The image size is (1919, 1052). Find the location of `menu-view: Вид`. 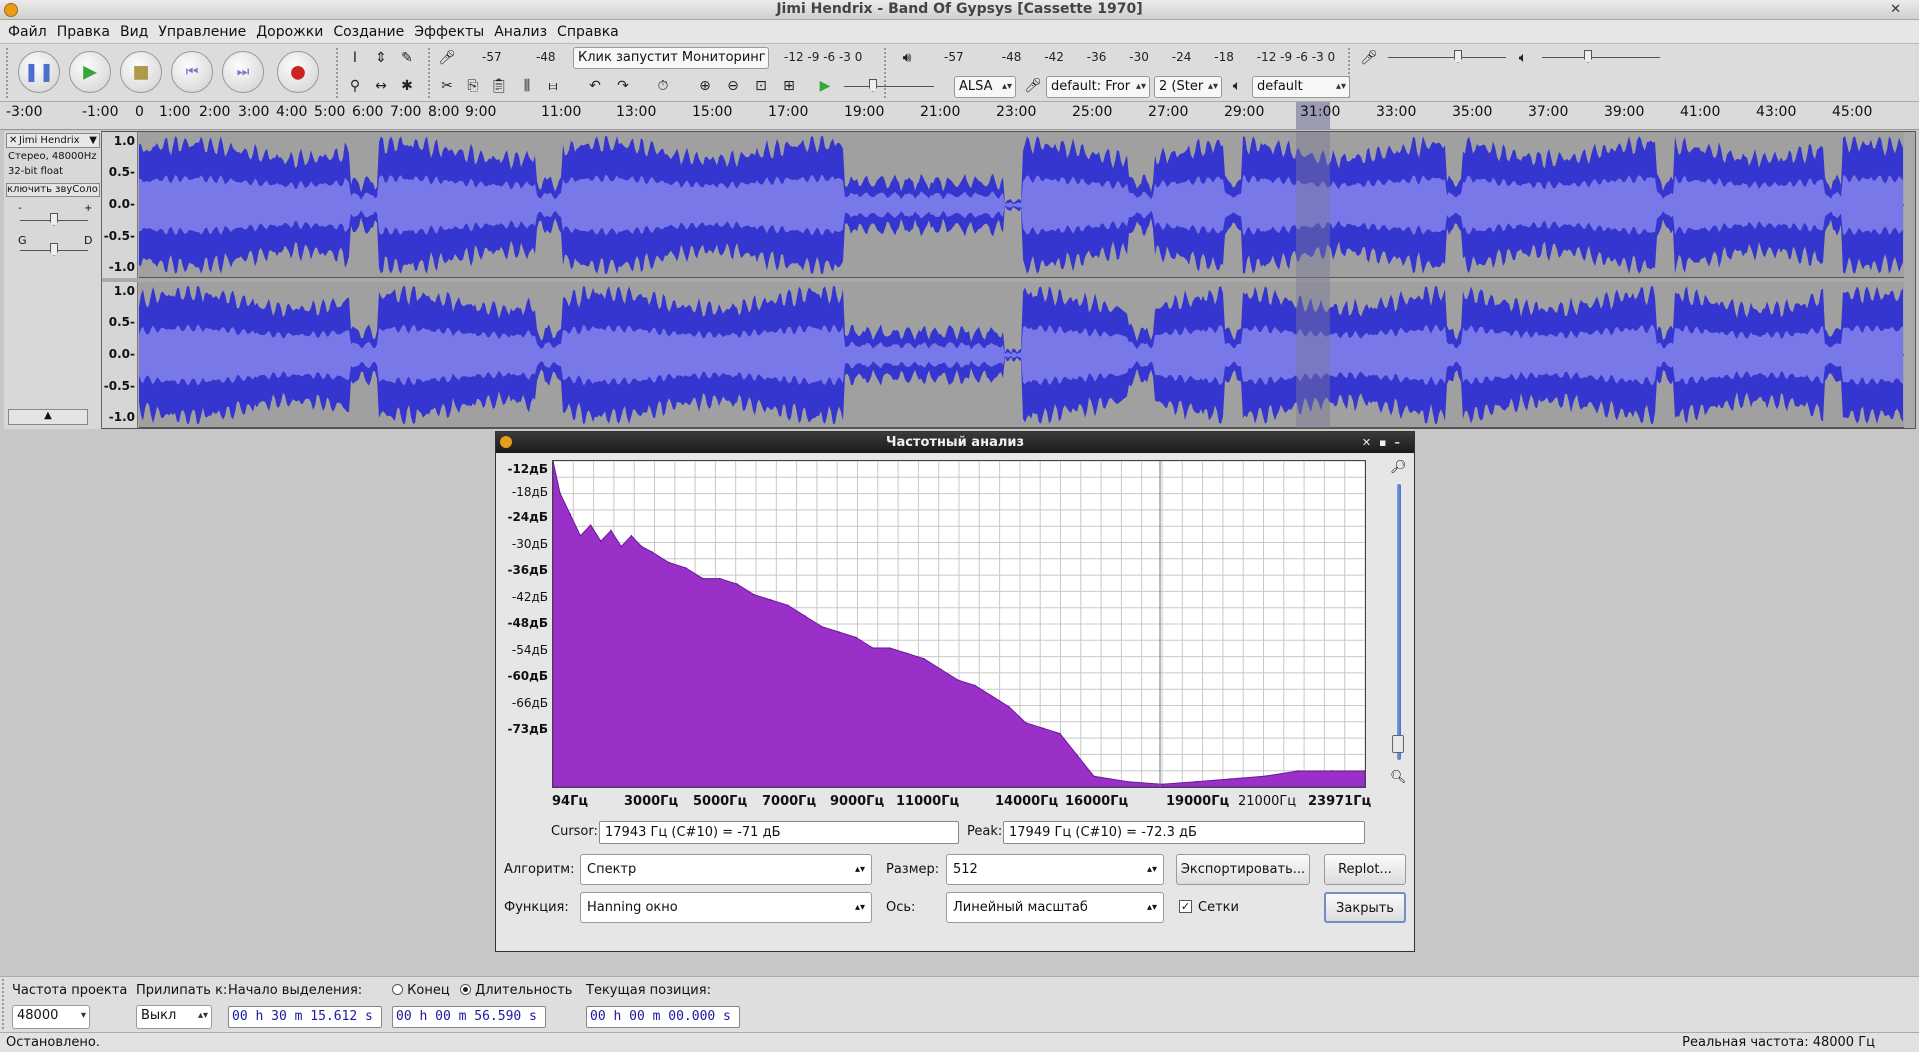

menu-view: Вид is located at coordinates (137, 31).